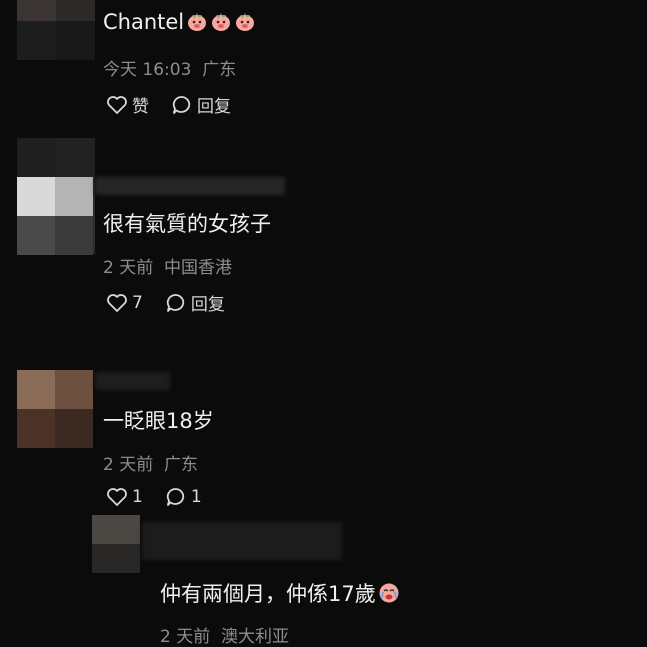 The height and width of the screenshot is (647, 647). What do you see at coordinates (154, 497) in the screenshot?
I see `comment-actions: 1 1` at bounding box center [154, 497].